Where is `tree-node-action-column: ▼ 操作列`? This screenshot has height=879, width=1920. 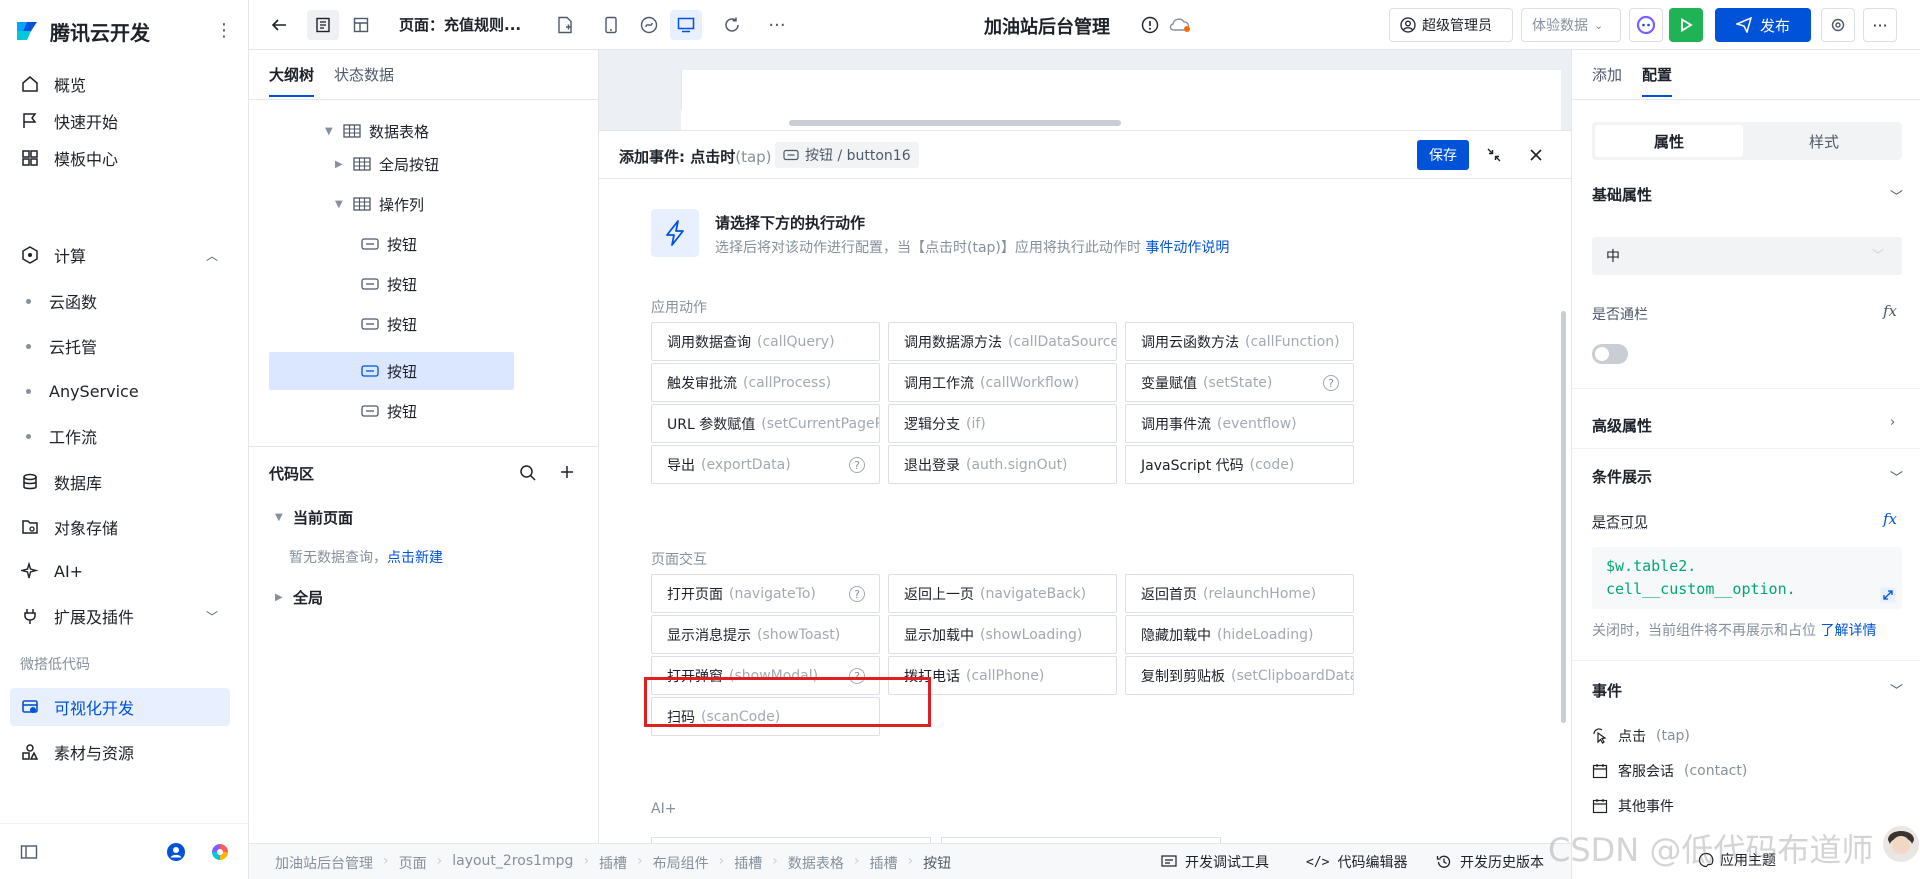 tree-node-action-column: ▼ 操作列 is located at coordinates (455, 204).